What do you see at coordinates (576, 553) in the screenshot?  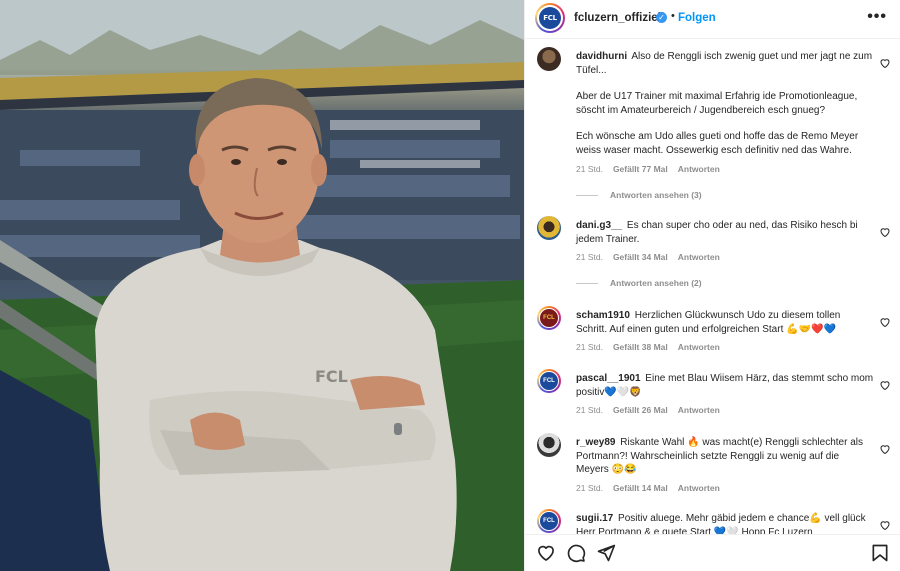 I see `comment-icon` at bounding box center [576, 553].